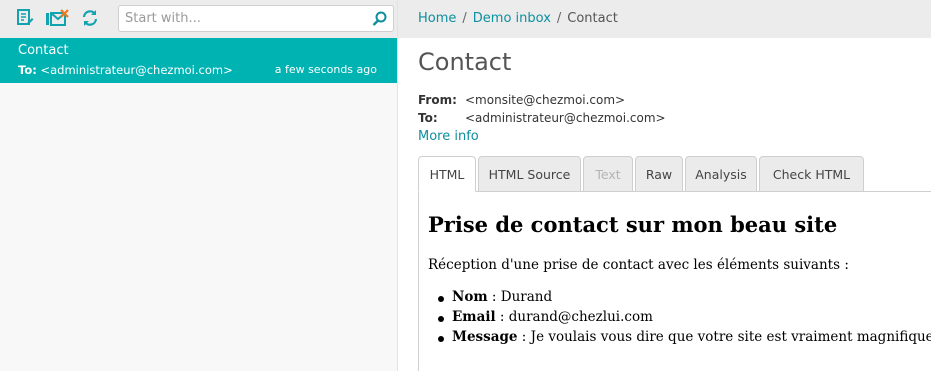 The height and width of the screenshot is (371, 931). Describe the element at coordinates (811, 174) in the screenshot. I see `tab-check-html: Check HTML` at that location.